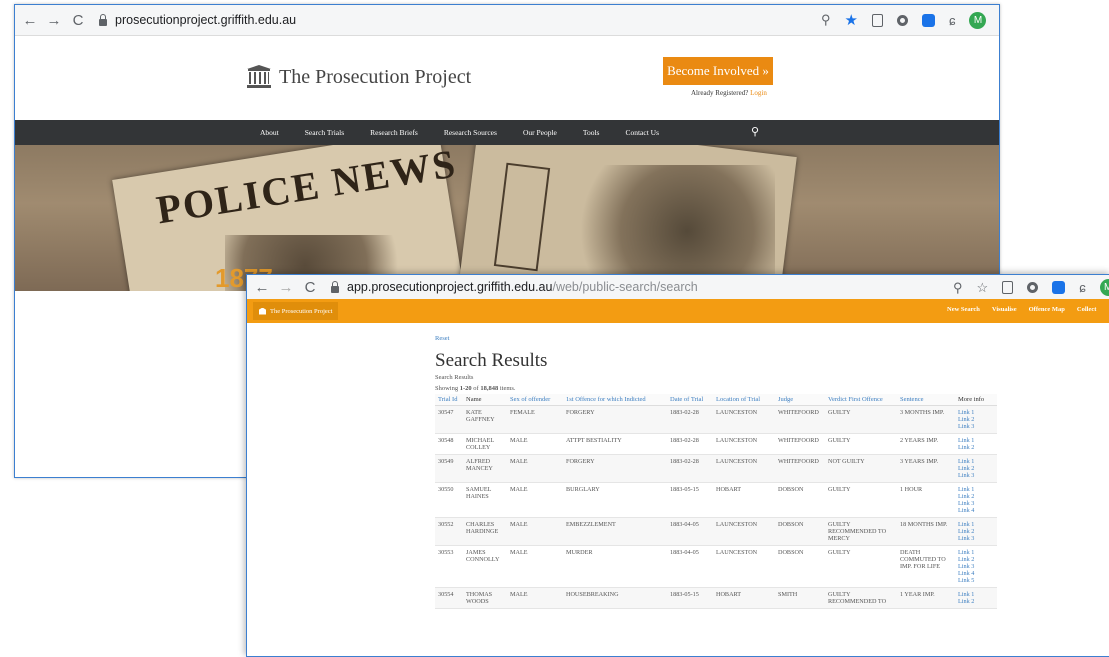  Describe the element at coordinates (718, 71) in the screenshot. I see `become-involved-button: Become Involved »` at that location.